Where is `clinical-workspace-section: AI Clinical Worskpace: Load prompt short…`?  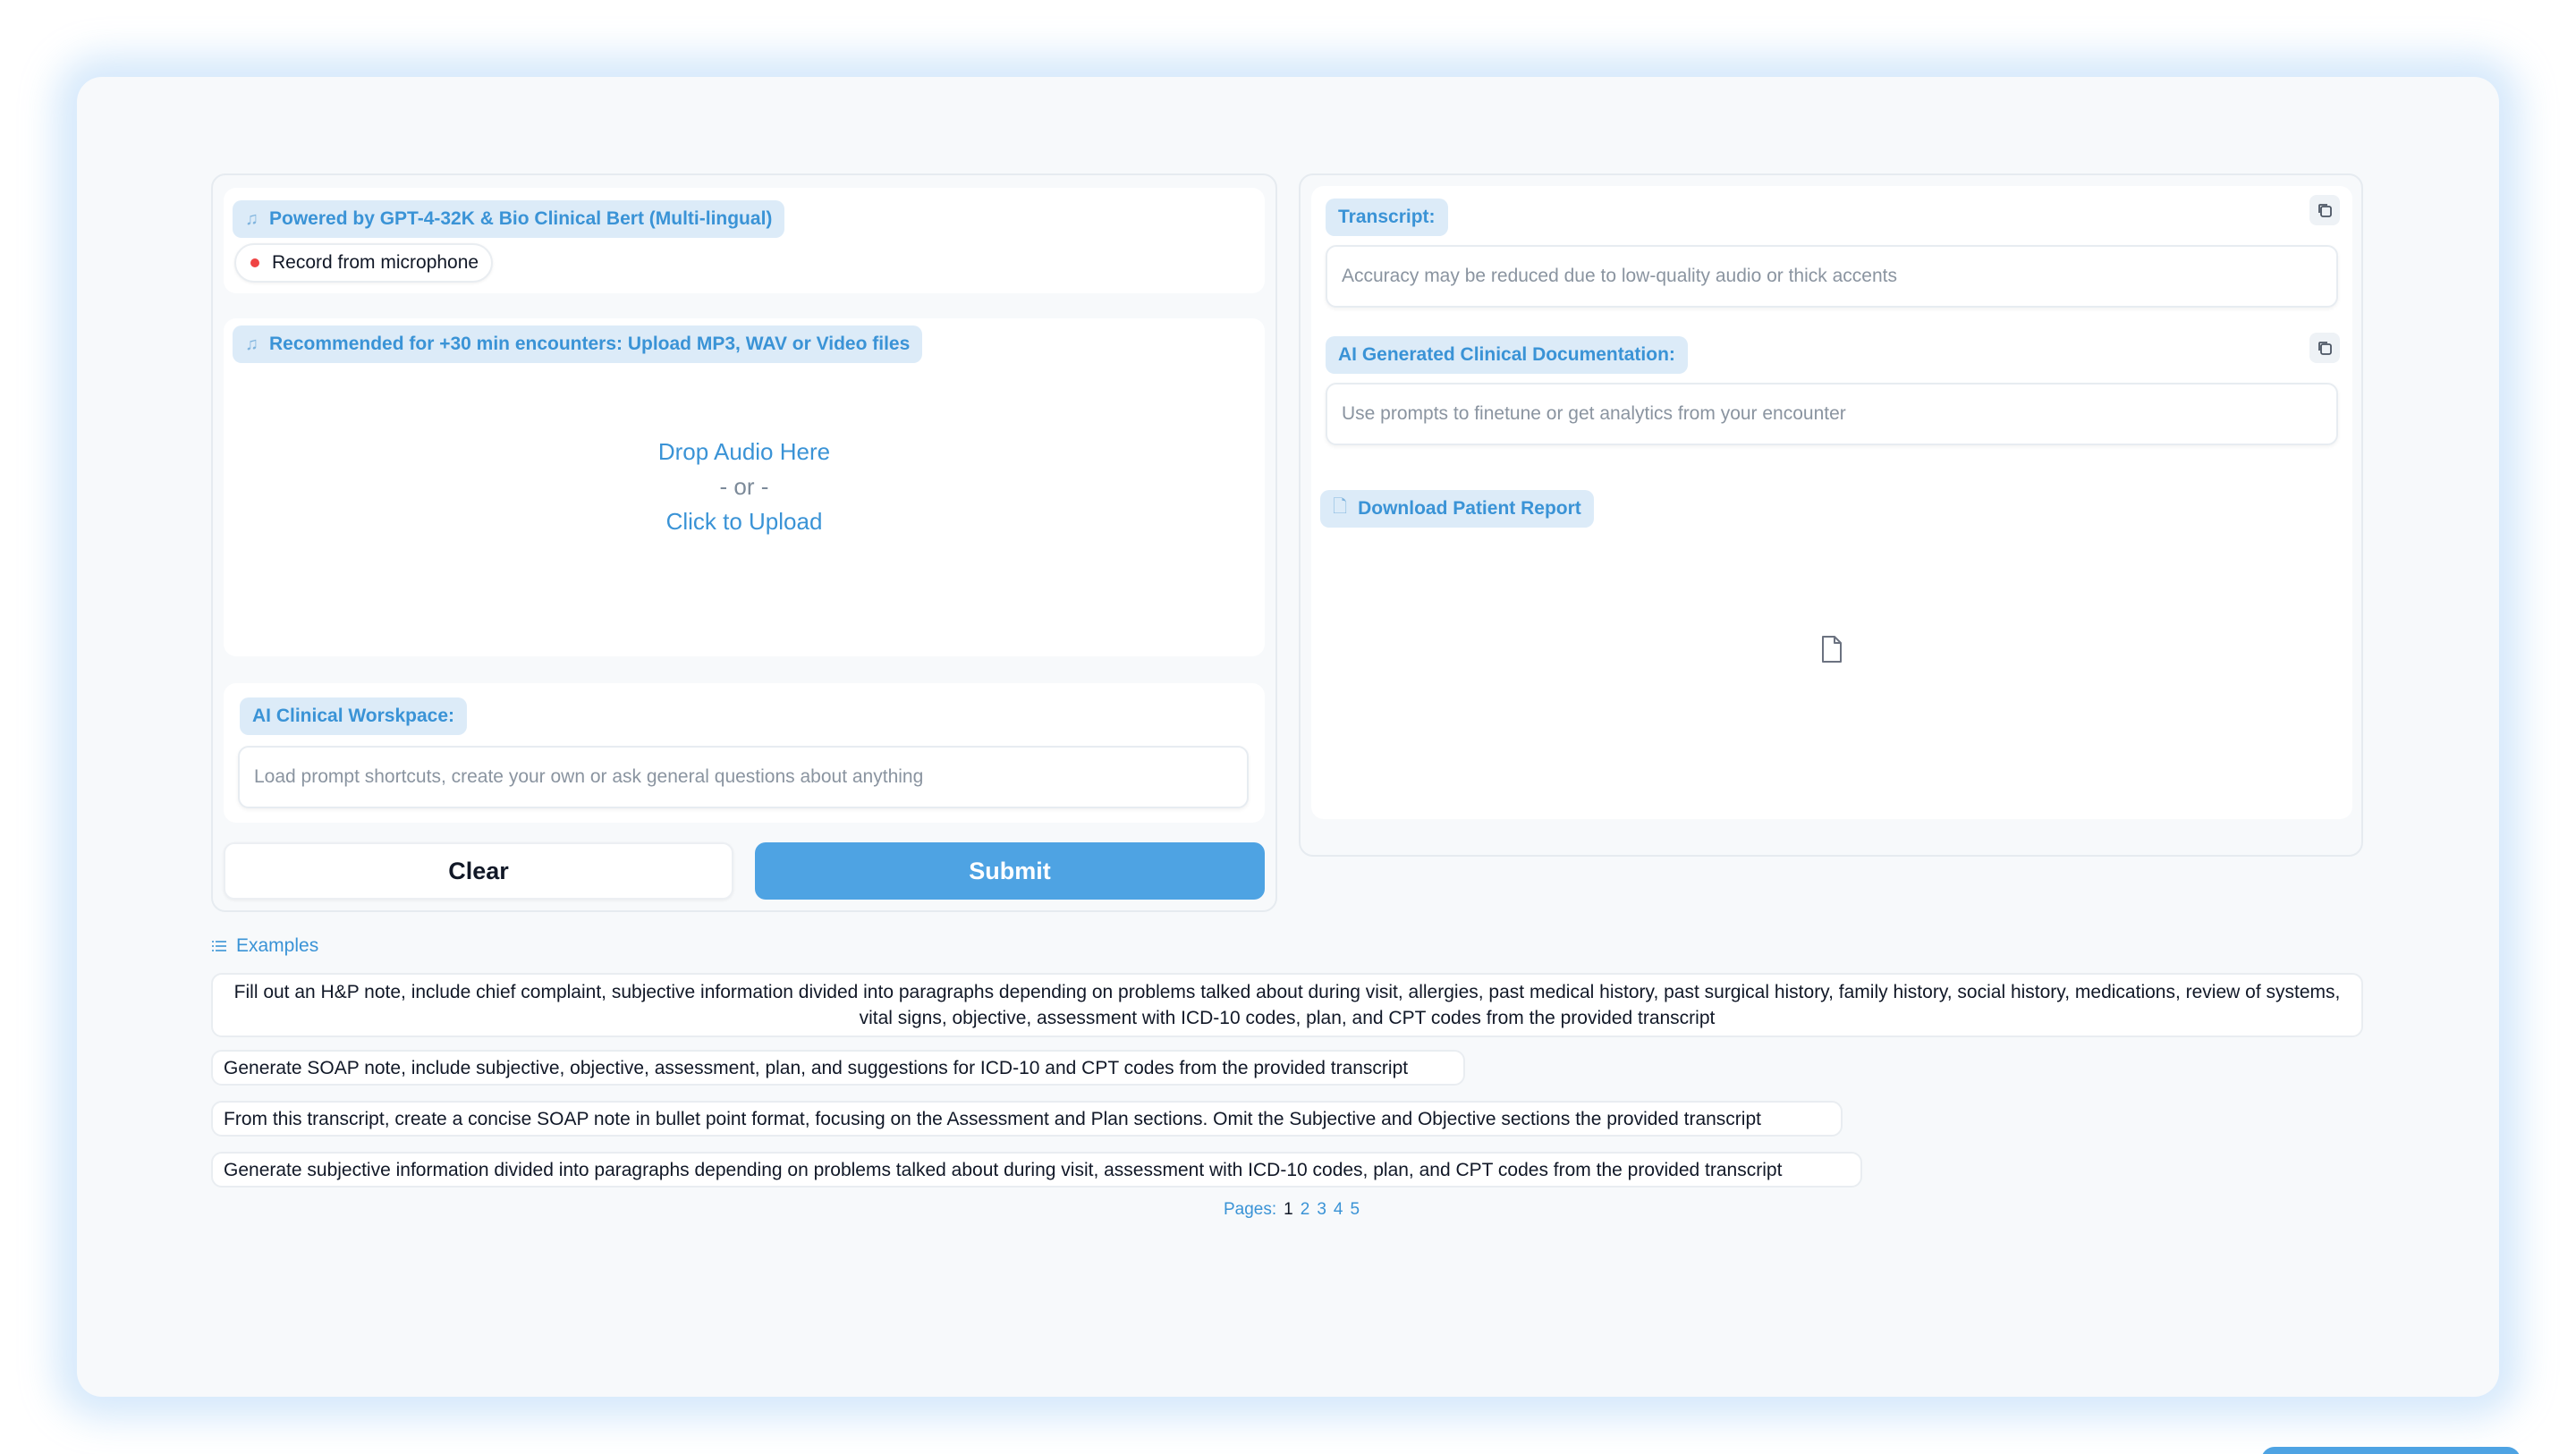
clinical-workspace-section: AI Clinical Worskpace: Load prompt short… is located at coordinates (744, 753).